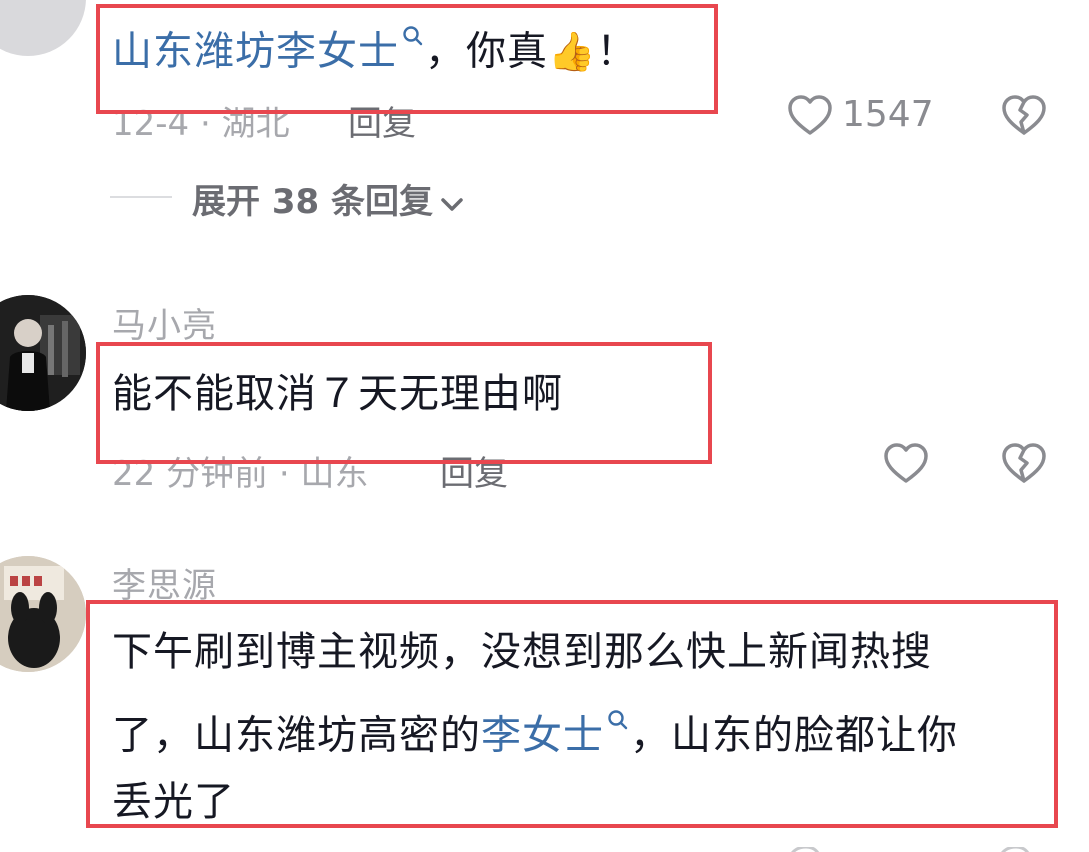 The width and height of the screenshot is (1089, 852). I want to click on next-row-partial, so click(544, 847).